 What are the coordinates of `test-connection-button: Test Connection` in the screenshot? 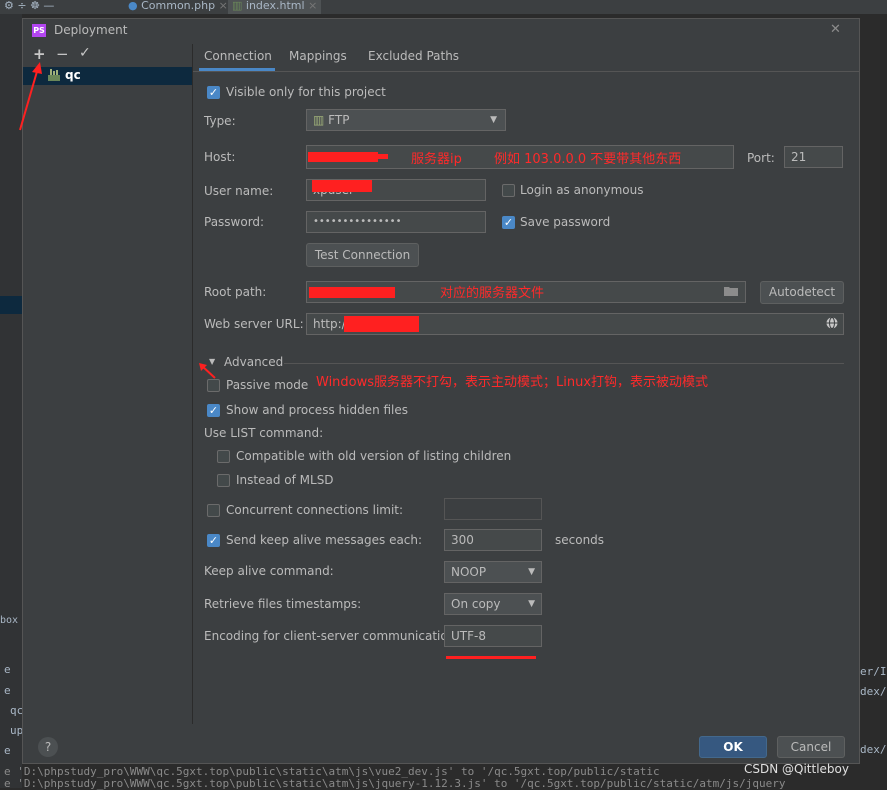 It's located at (362, 255).